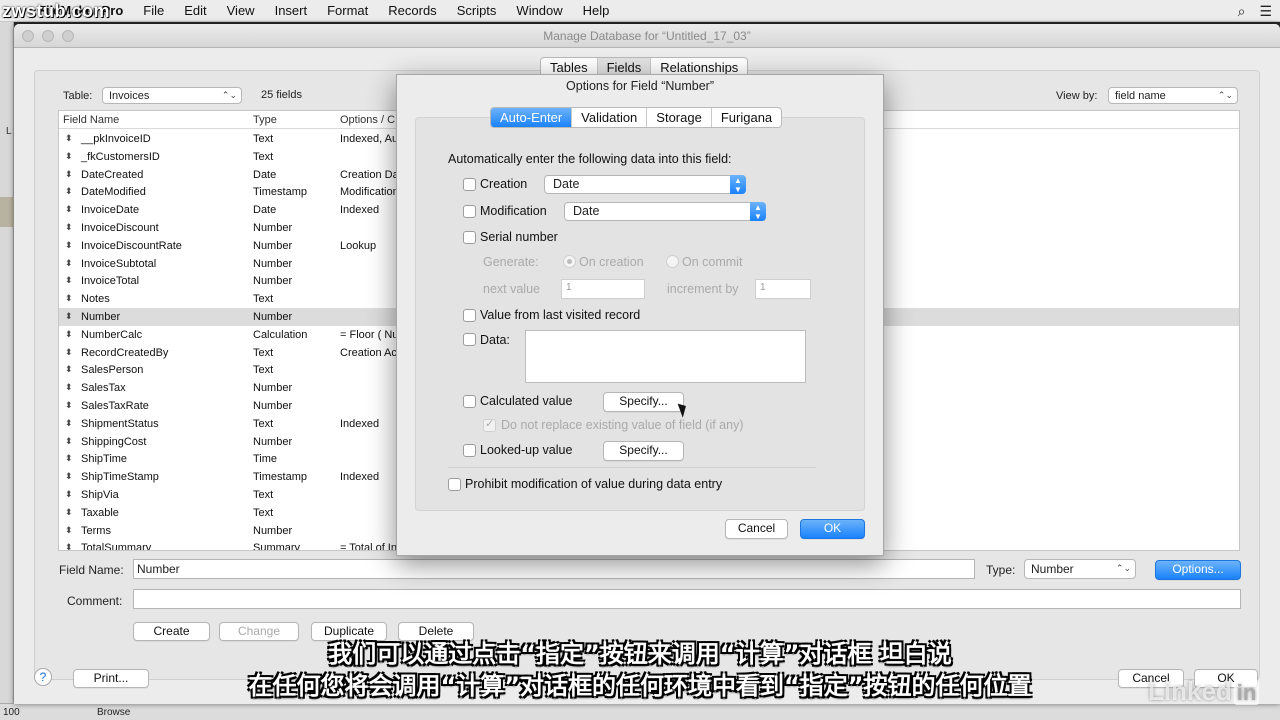 The width and height of the screenshot is (1280, 720). What do you see at coordinates (756, 529) in the screenshot?
I see `dialog-cancel-button: Cancel` at bounding box center [756, 529].